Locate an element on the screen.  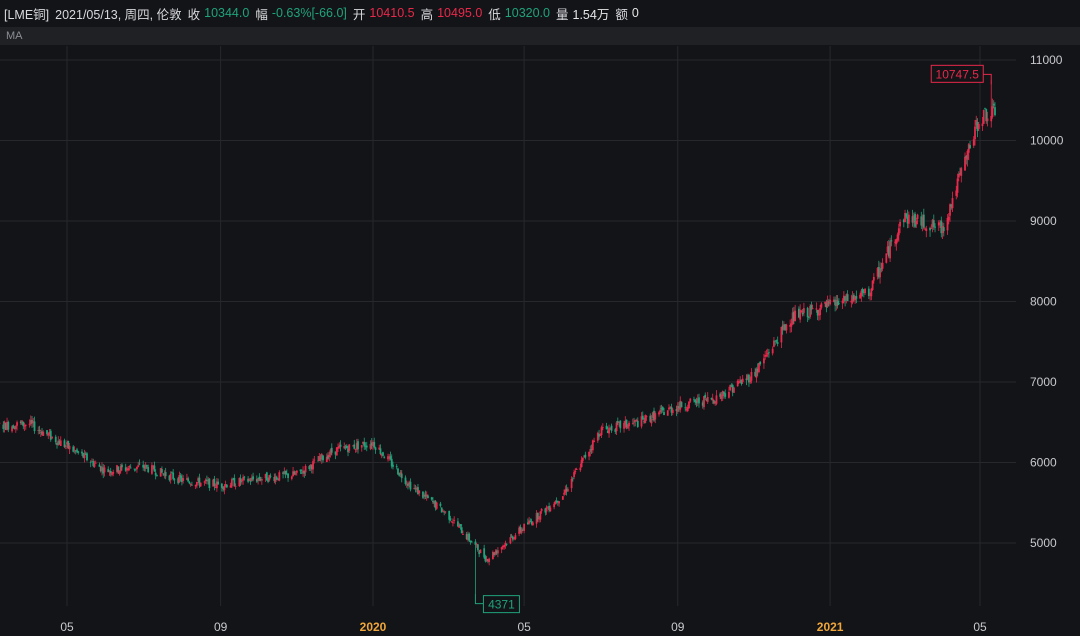
indicator-bar: MA is located at coordinates (540, 36).